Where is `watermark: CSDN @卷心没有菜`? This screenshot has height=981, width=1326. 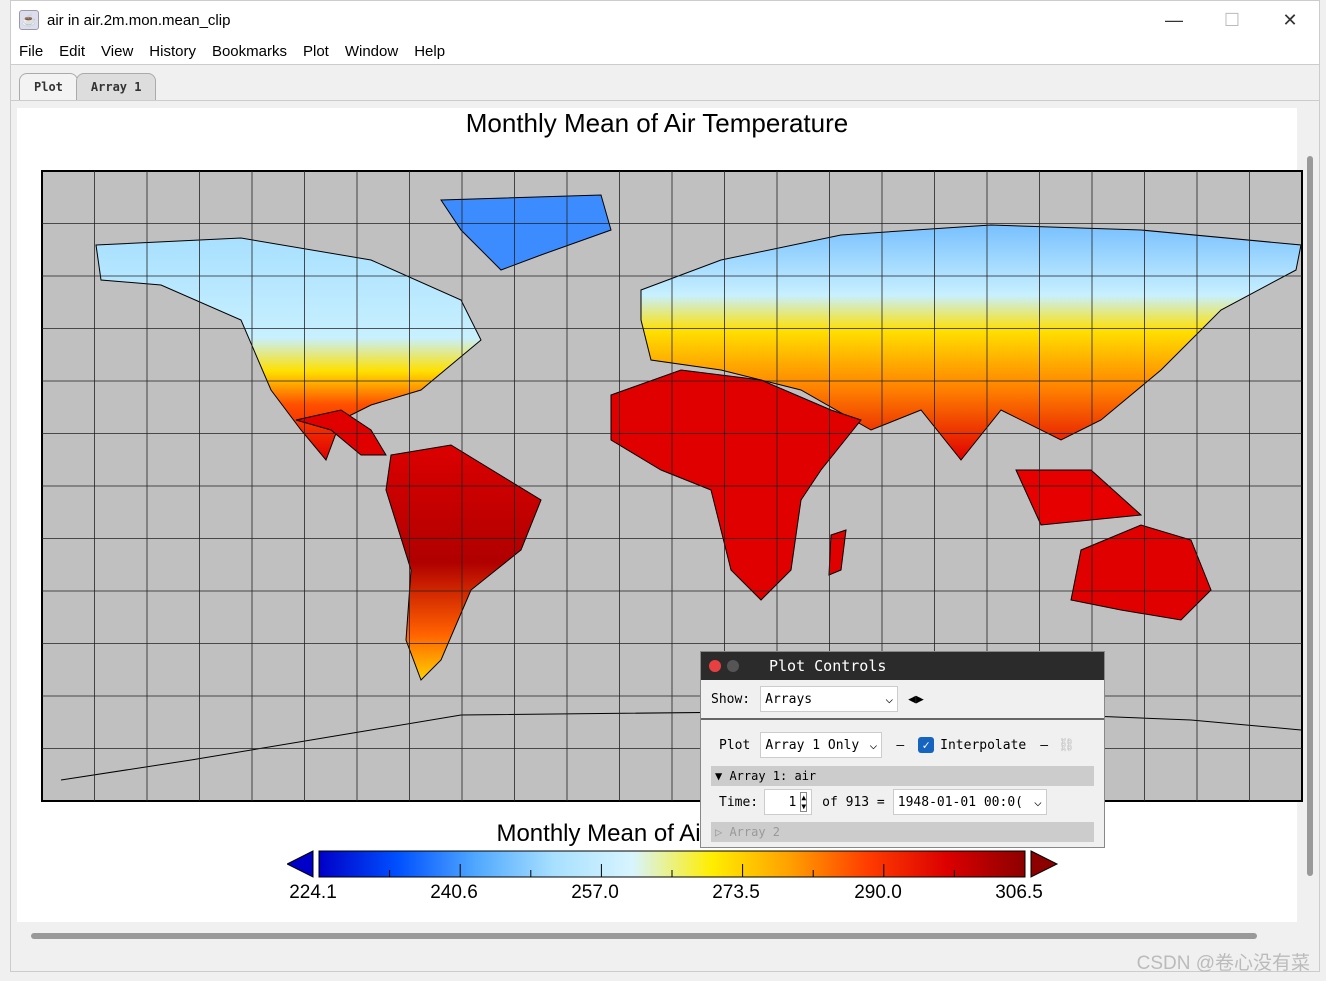
watermark: CSDN @卷心没有菜 is located at coordinates (1223, 963).